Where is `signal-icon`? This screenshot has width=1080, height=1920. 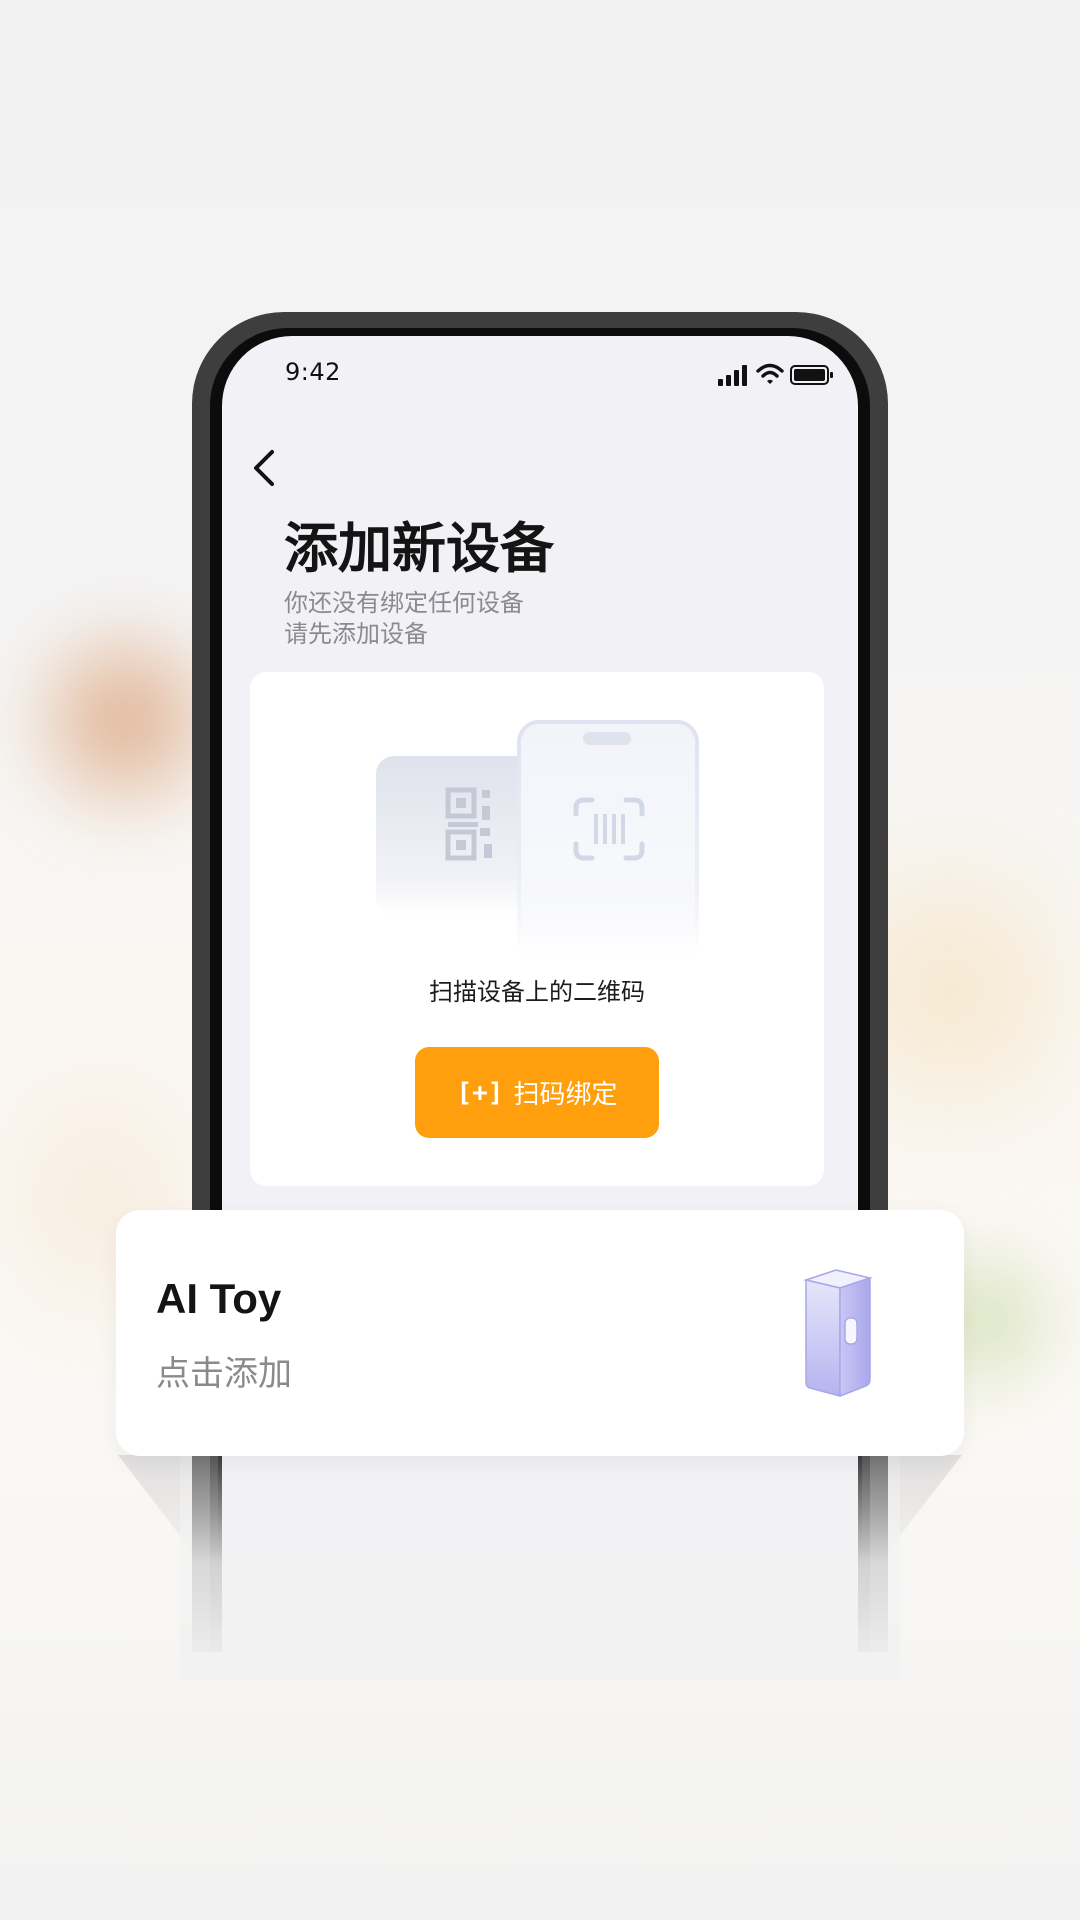 signal-icon is located at coordinates (732, 375).